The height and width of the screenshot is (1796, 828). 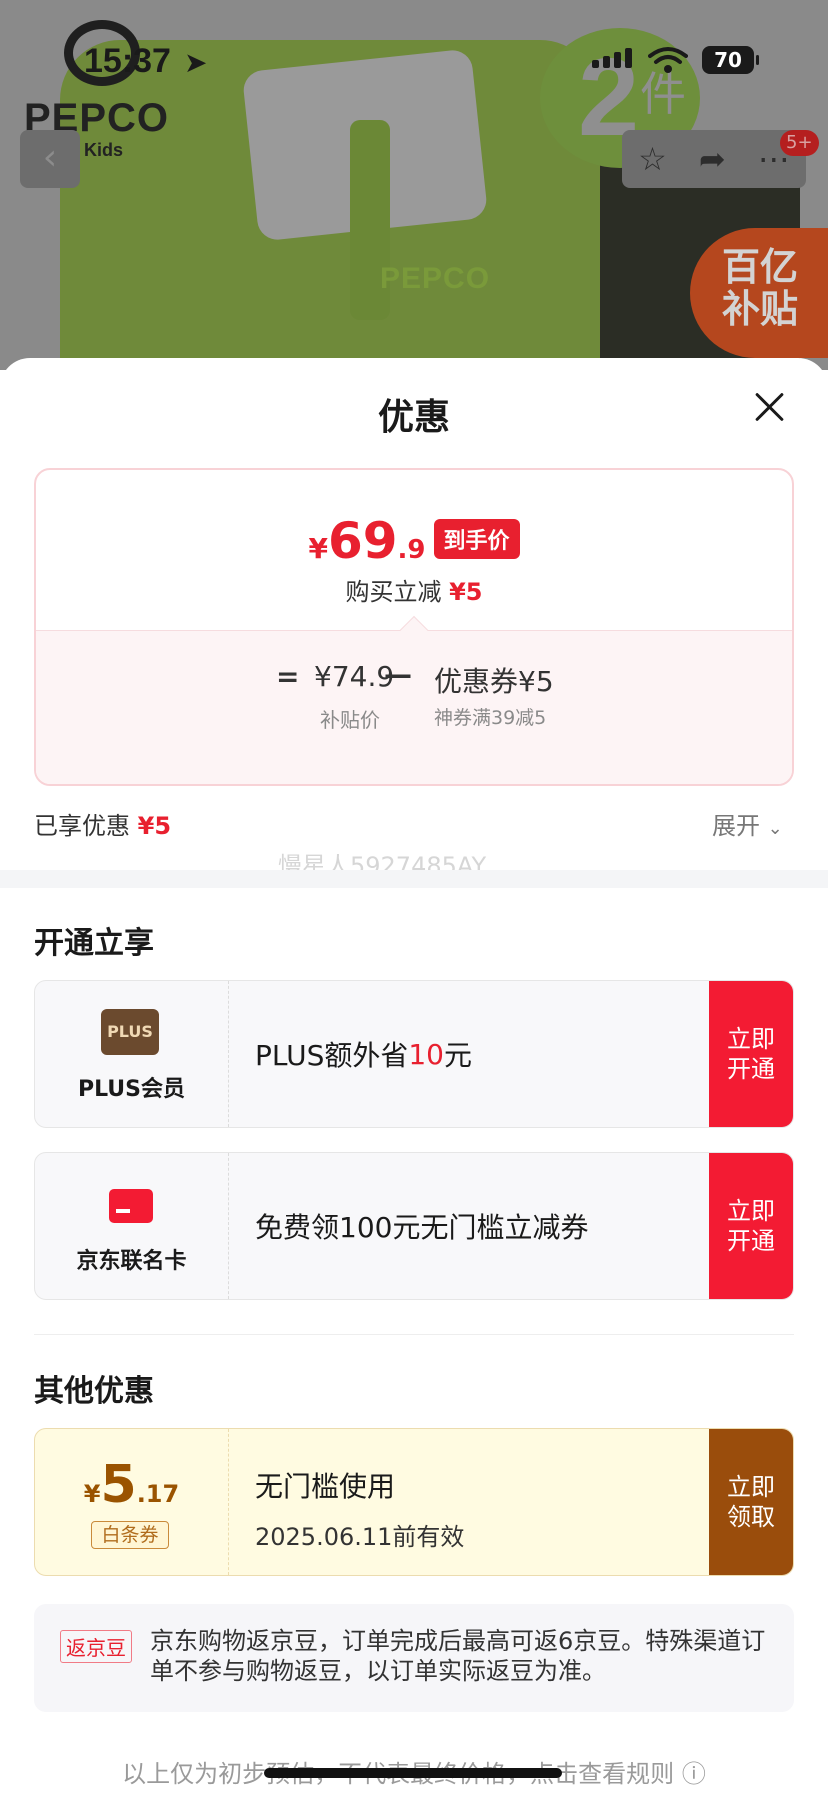 What do you see at coordinates (411, 550) in the screenshot?
I see `final-price-dec: .9` at bounding box center [411, 550].